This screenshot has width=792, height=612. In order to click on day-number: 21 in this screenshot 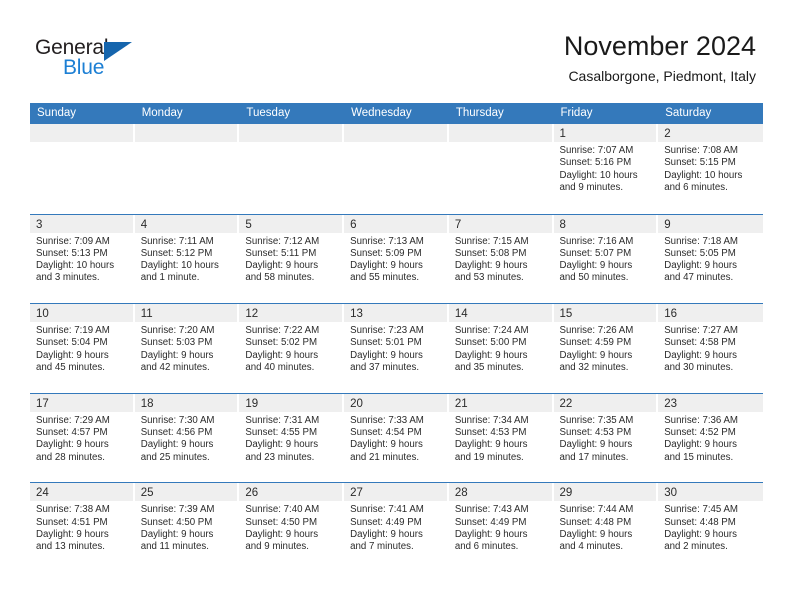, I will do `click(461, 403)`.